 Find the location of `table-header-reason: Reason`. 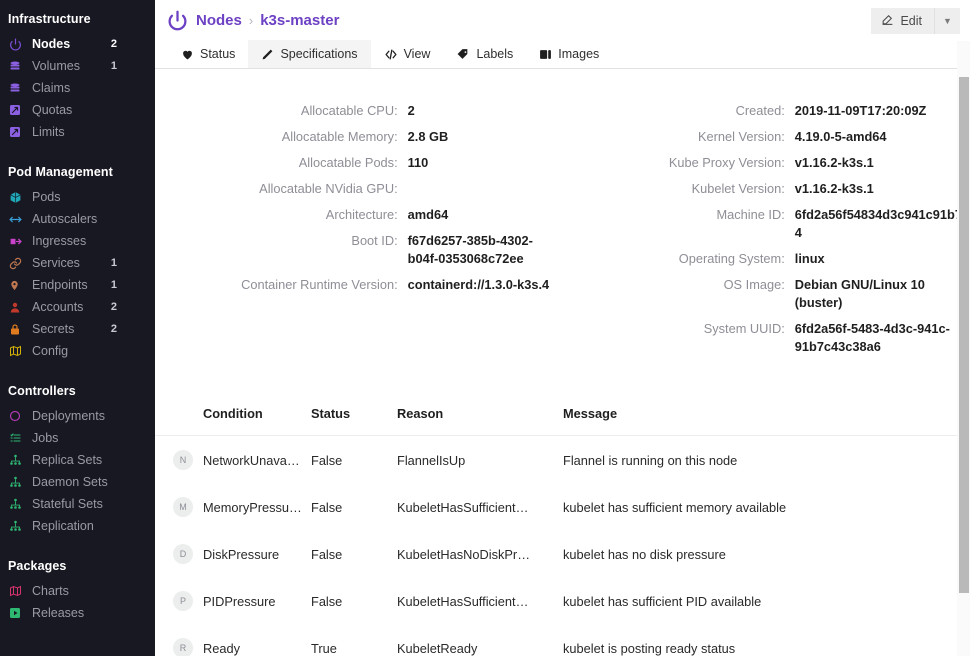

table-header-reason: Reason is located at coordinates (480, 421).